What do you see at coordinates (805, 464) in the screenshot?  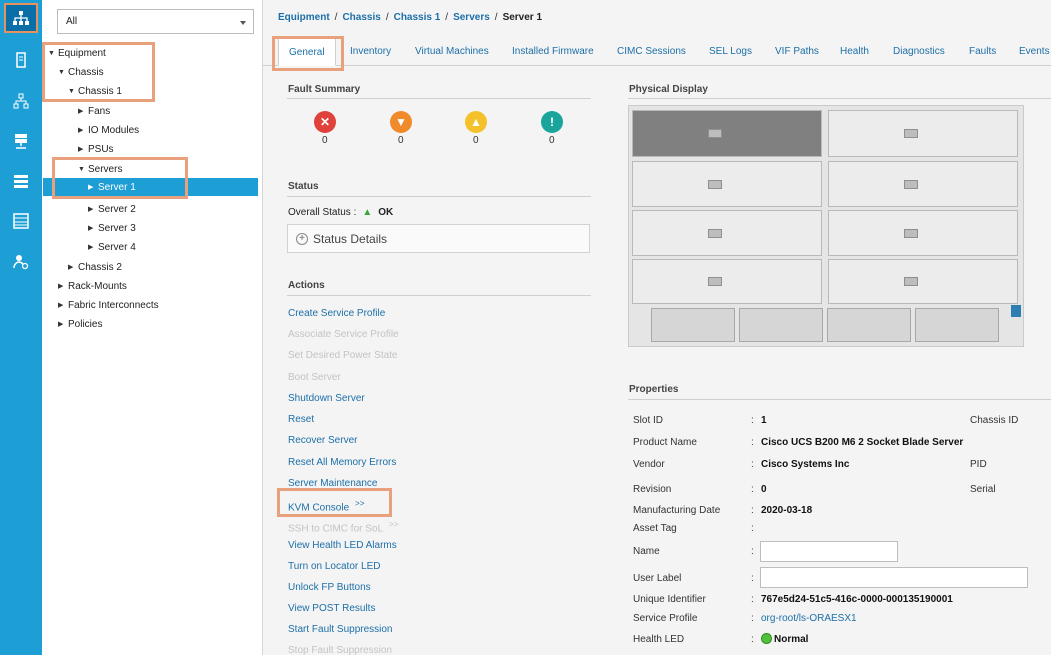 I see `vendor-value: Cisco Systems Inc` at bounding box center [805, 464].